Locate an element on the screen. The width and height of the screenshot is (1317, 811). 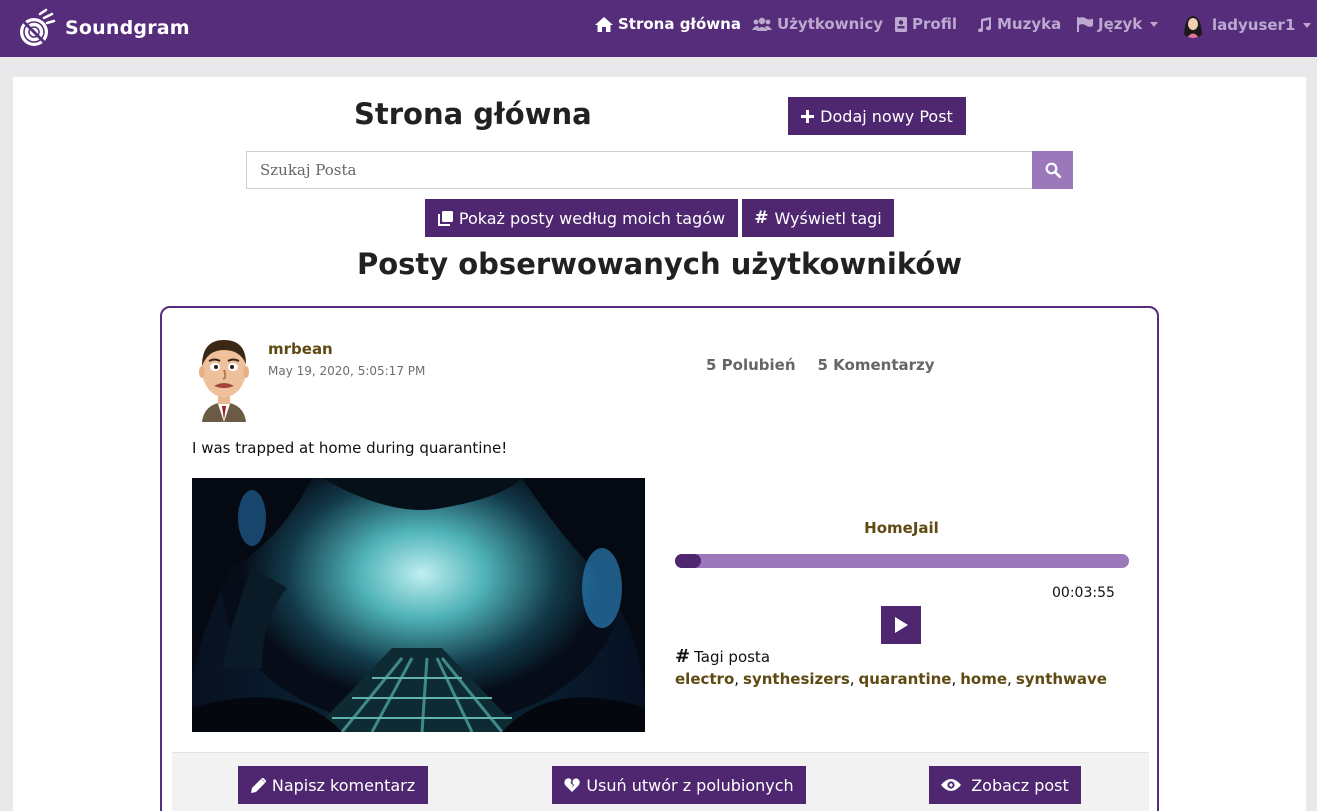
nav-home: Strona główna is located at coordinates (668, 24).